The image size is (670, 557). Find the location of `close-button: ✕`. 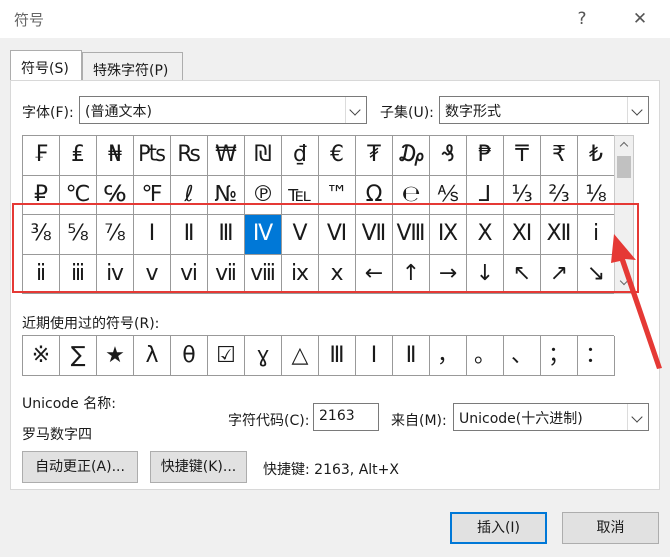

close-button: ✕ is located at coordinates (640, 19).